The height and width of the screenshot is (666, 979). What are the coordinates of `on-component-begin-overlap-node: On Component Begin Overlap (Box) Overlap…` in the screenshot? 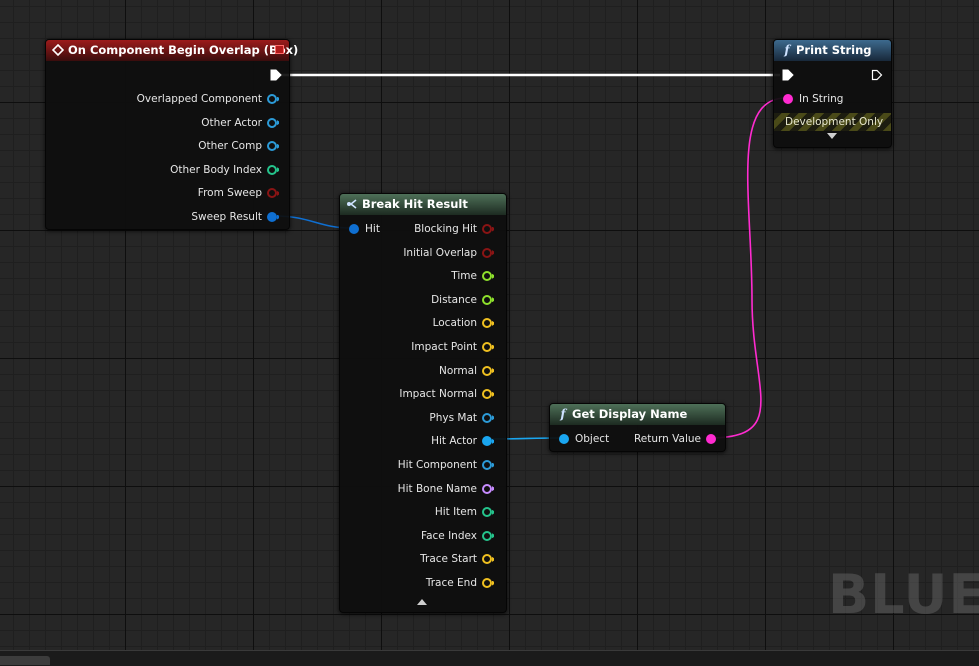 It's located at (171, 134).